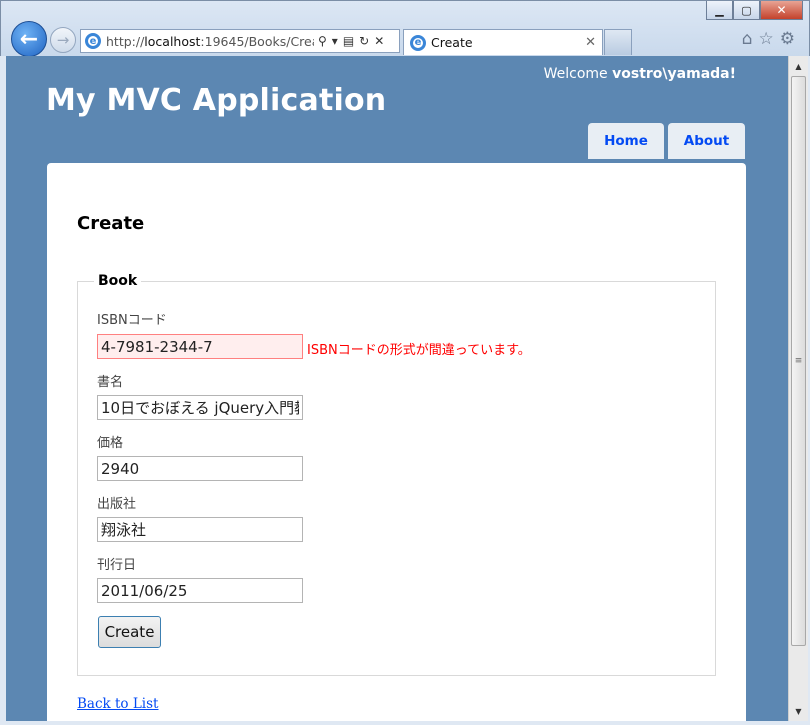 The height and width of the screenshot is (725, 810). Describe the element at coordinates (117, 504) in the screenshot. I see `publisher-label: 出版社` at that location.